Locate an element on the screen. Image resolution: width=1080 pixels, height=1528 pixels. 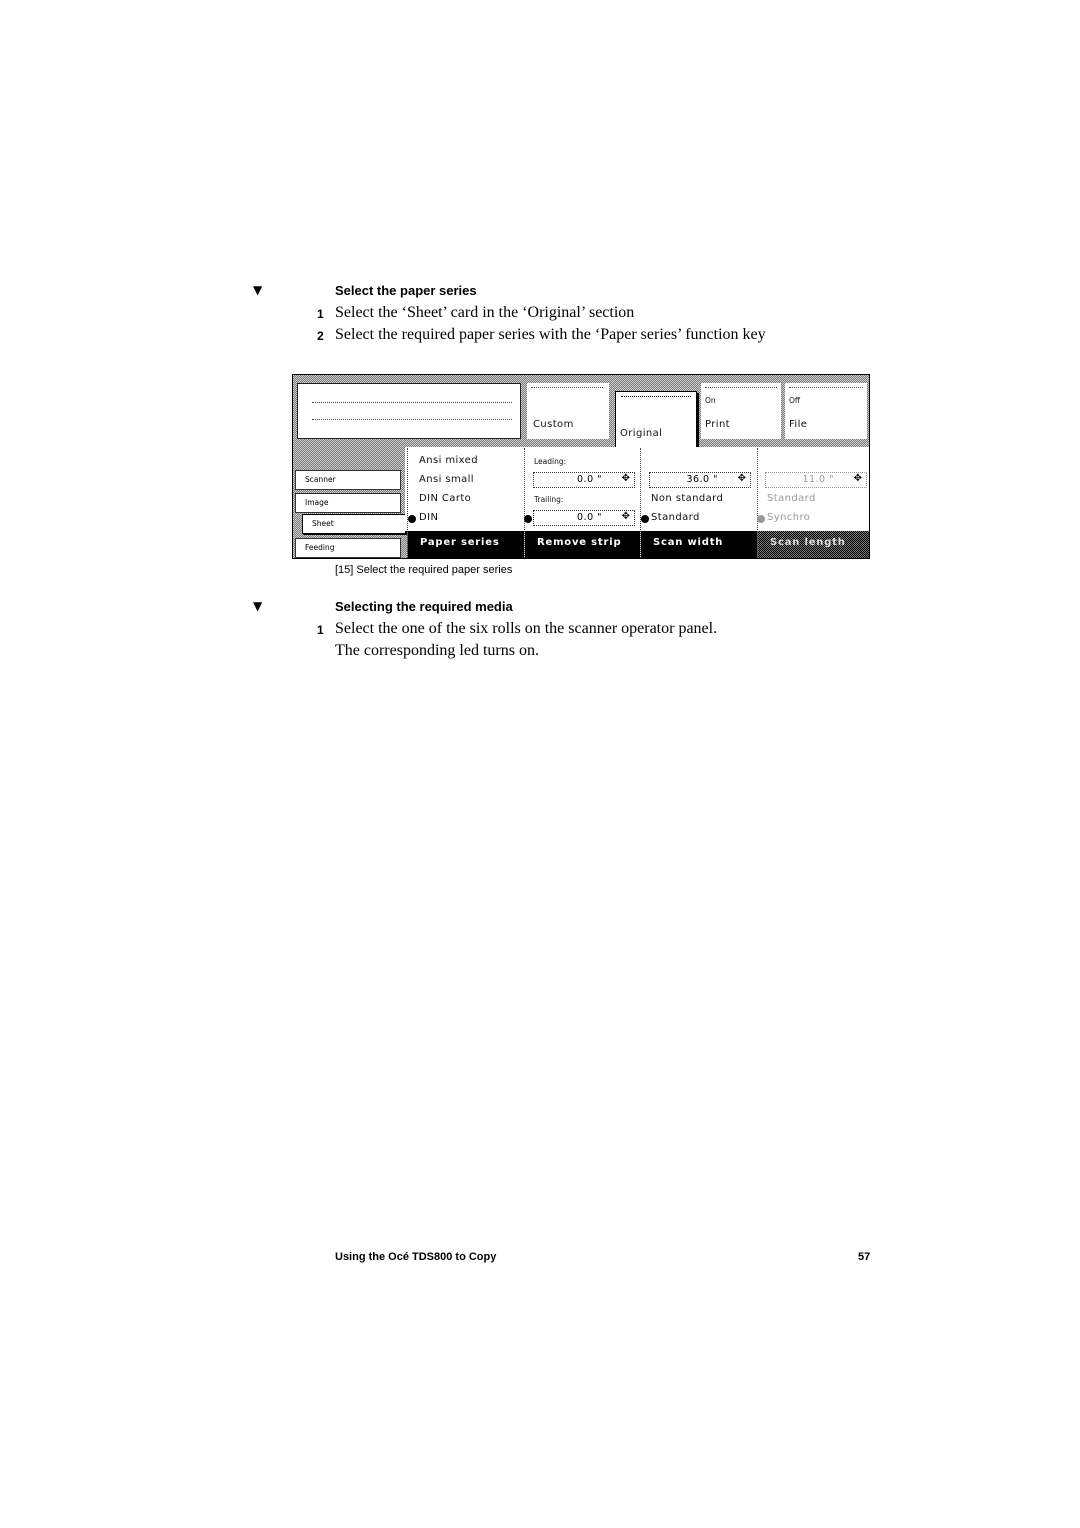
file-status: Off is located at coordinates (795, 400).